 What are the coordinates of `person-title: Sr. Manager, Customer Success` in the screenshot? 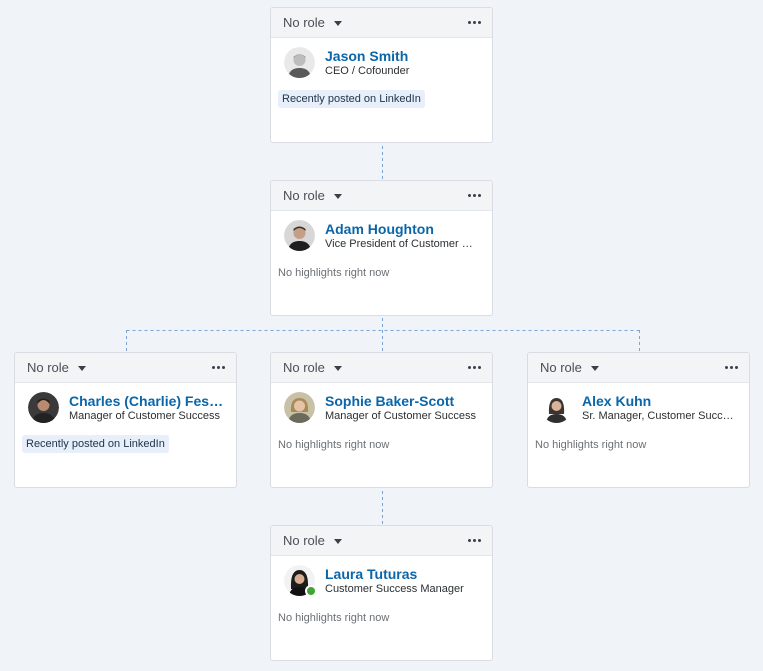 It's located at (659, 415).